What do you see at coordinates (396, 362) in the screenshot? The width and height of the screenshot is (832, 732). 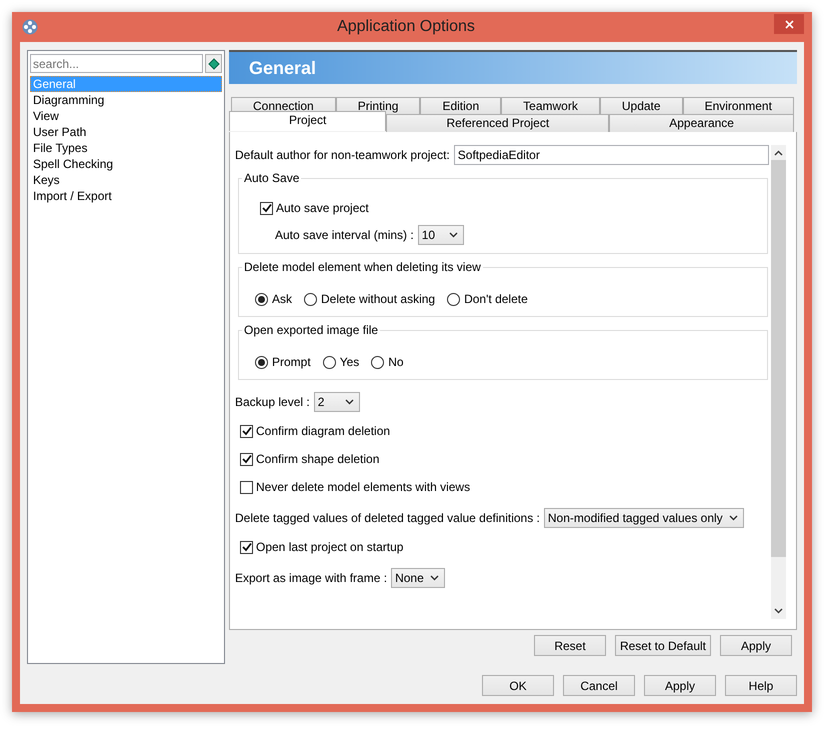 I see `setting-label: No` at bounding box center [396, 362].